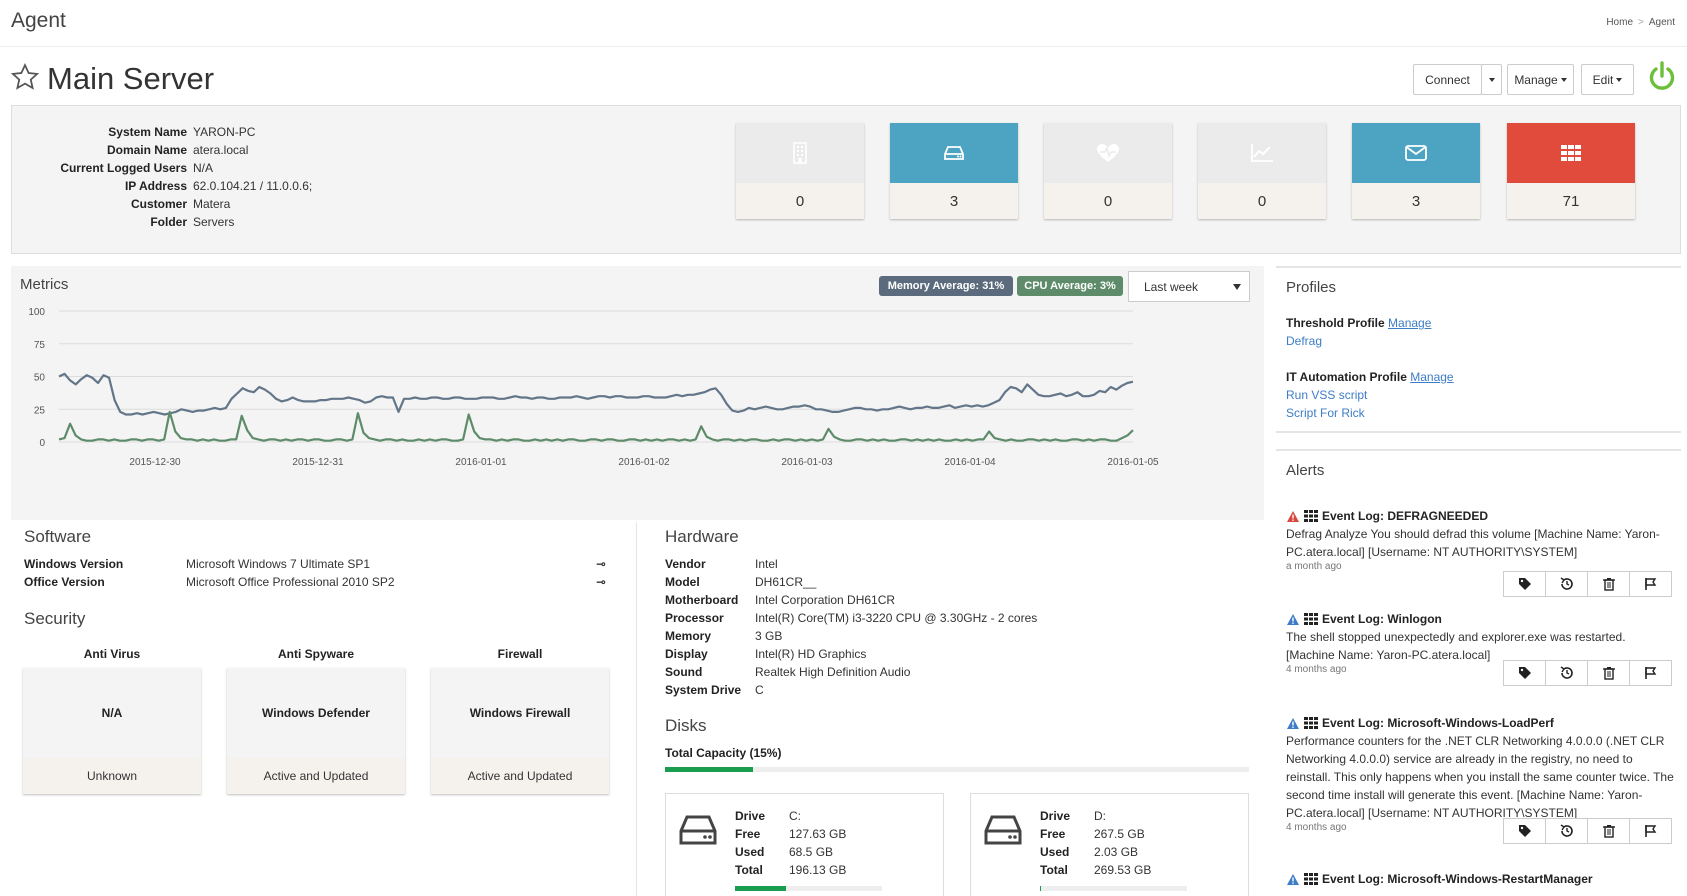  What do you see at coordinates (766, 564) in the screenshot?
I see `hardware-value: Intel` at bounding box center [766, 564].